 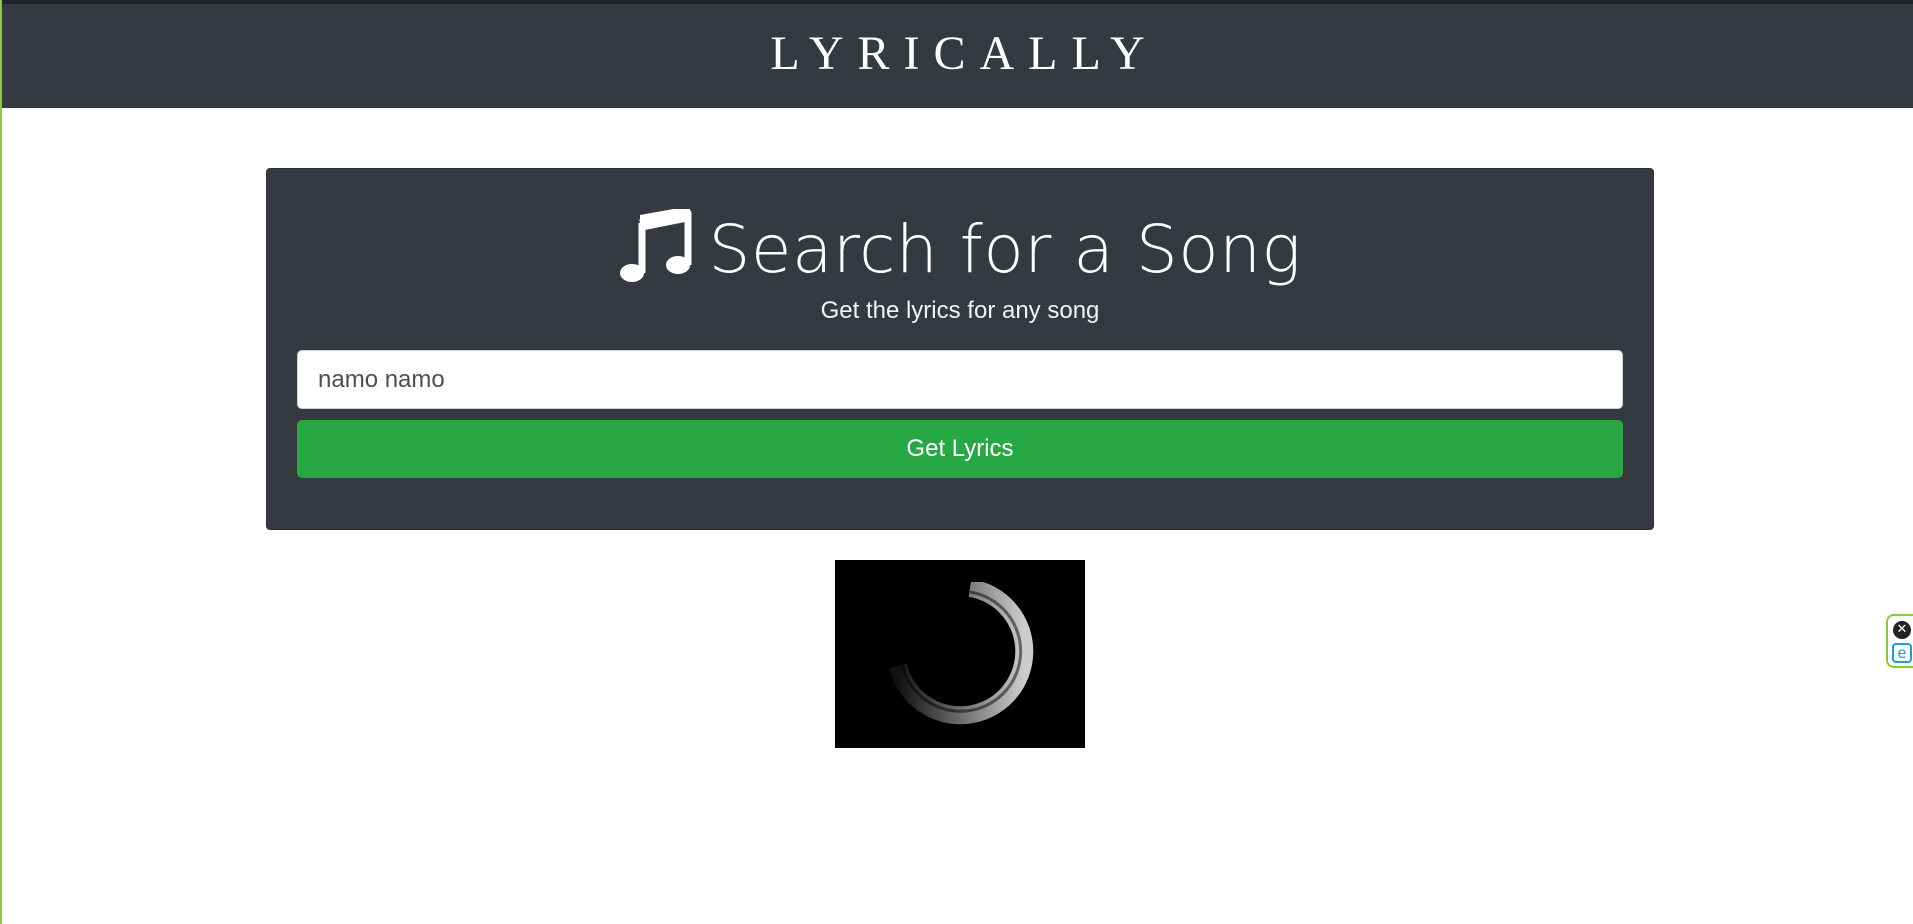 I want to click on song-search-input, so click(x=960, y=379).